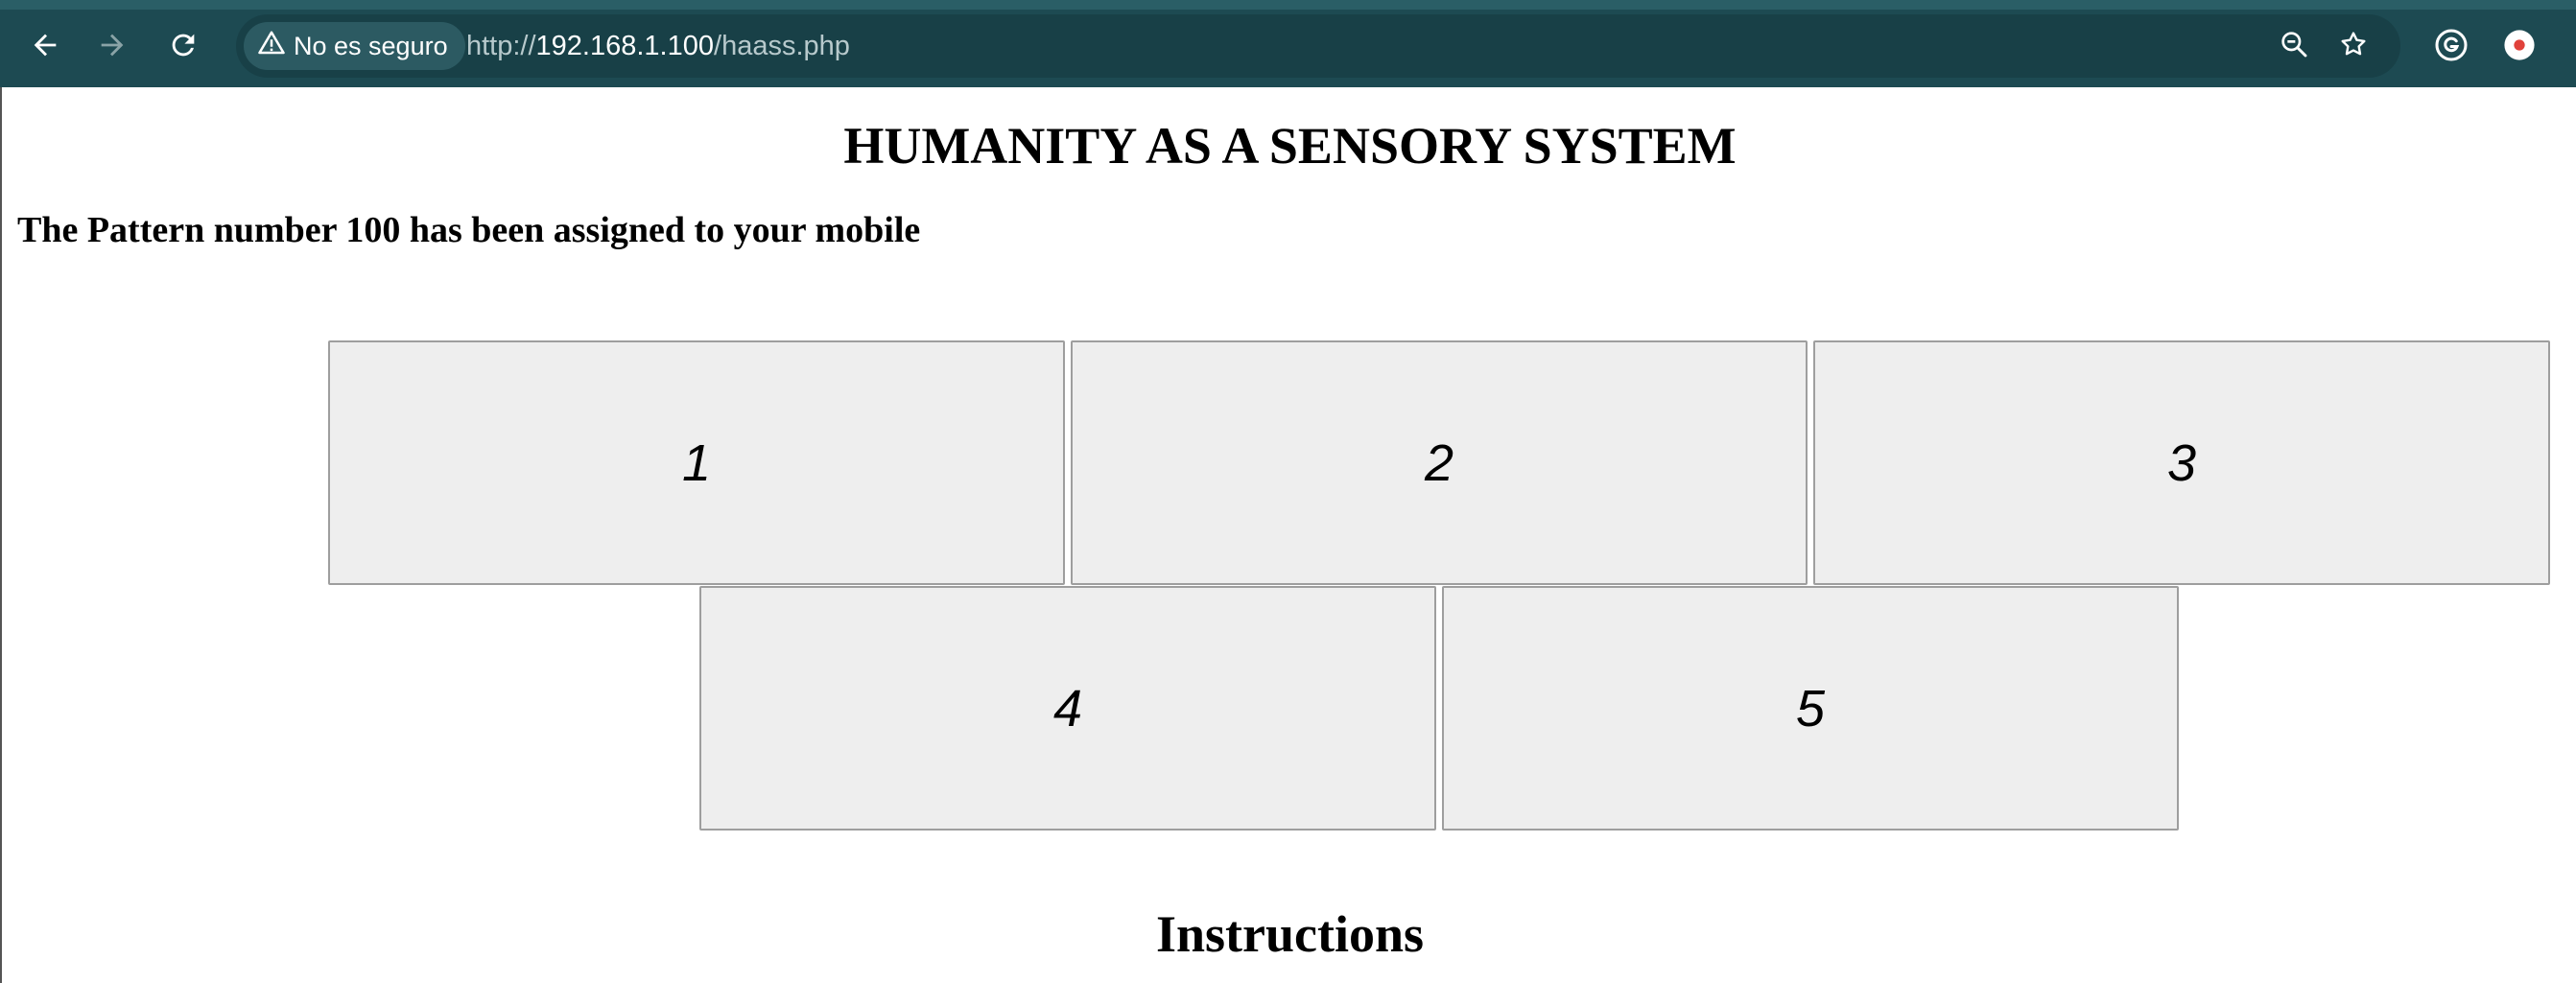 The image size is (2576, 983). What do you see at coordinates (782, 46) in the screenshot?
I see `url-path: /haass.php` at bounding box center [782, 46].